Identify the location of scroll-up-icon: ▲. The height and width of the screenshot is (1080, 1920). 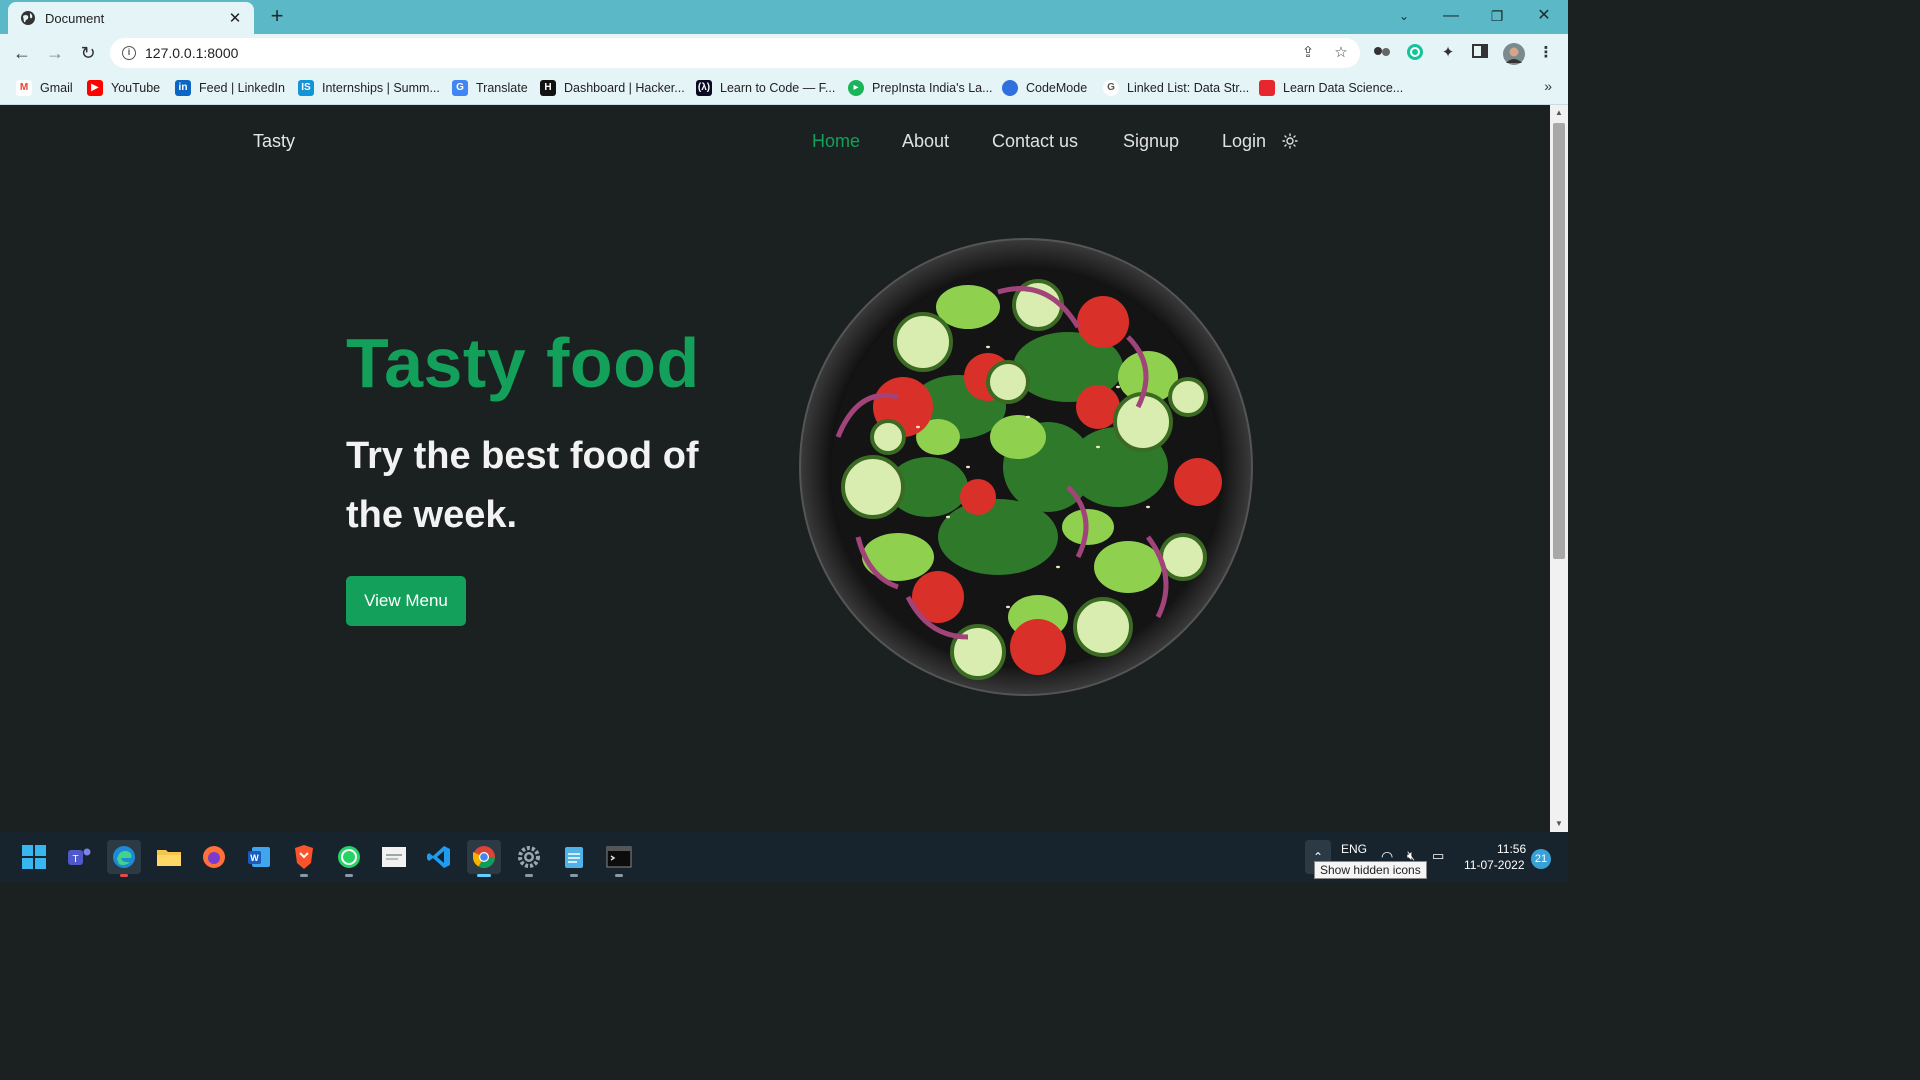
(1559, 113).